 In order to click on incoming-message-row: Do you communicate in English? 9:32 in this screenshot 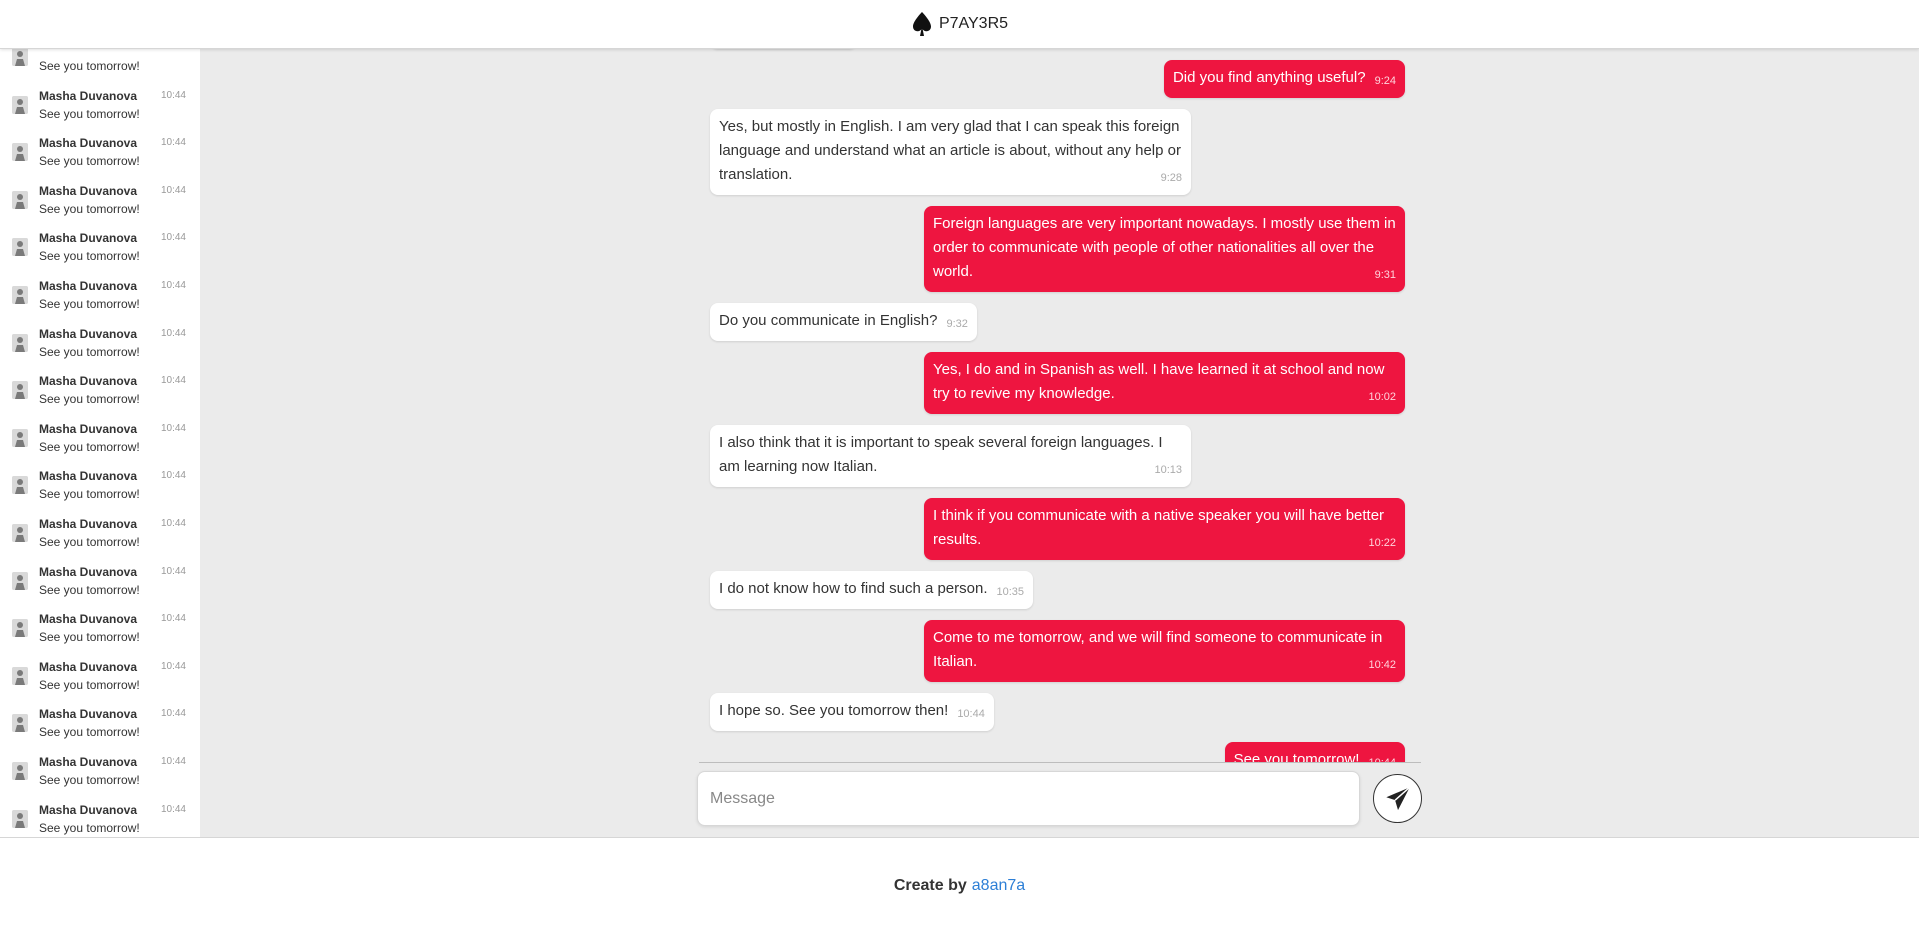, I will do `click(1059, 322)`.